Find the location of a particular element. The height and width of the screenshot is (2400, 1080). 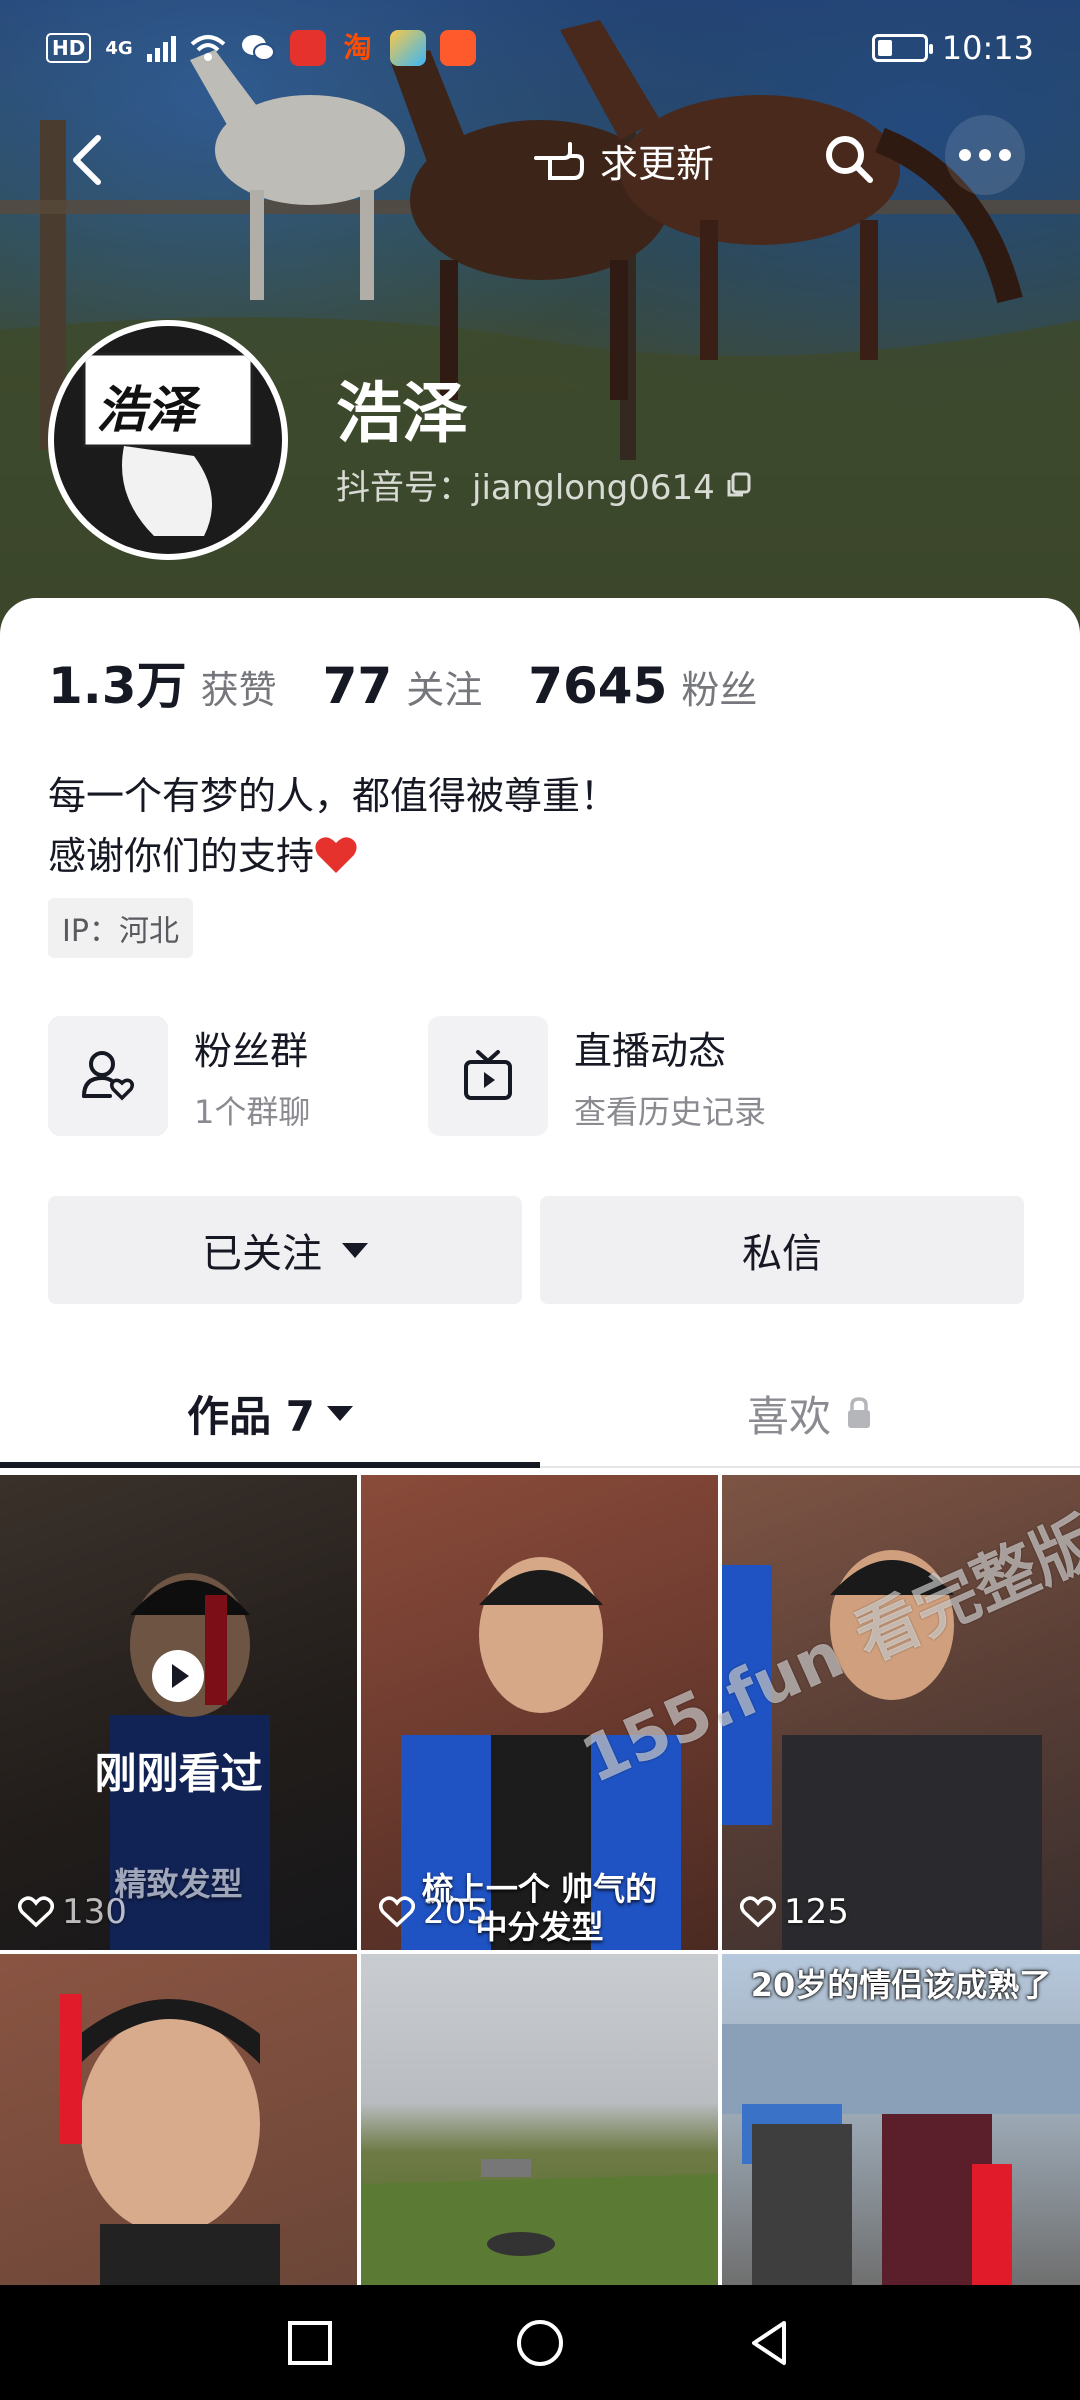

profile-bio: 每一个有梦的人，都值得被尊重！ 感谢你们的支持 is located at coordinates (333, 826).